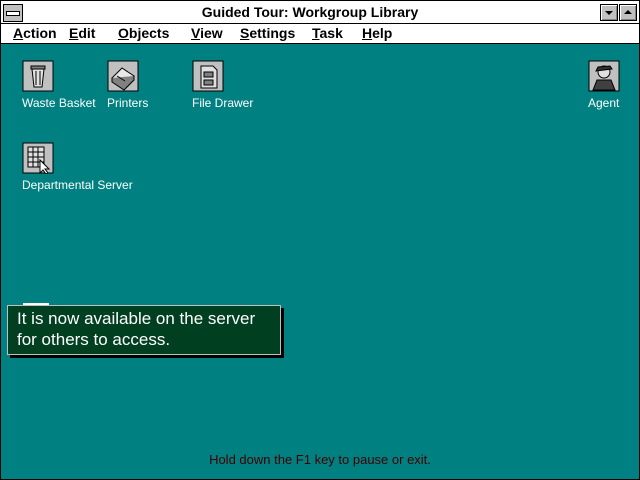 This screenshot has height=480, width=640. I want to click on maximize-button, so click(628, 12).